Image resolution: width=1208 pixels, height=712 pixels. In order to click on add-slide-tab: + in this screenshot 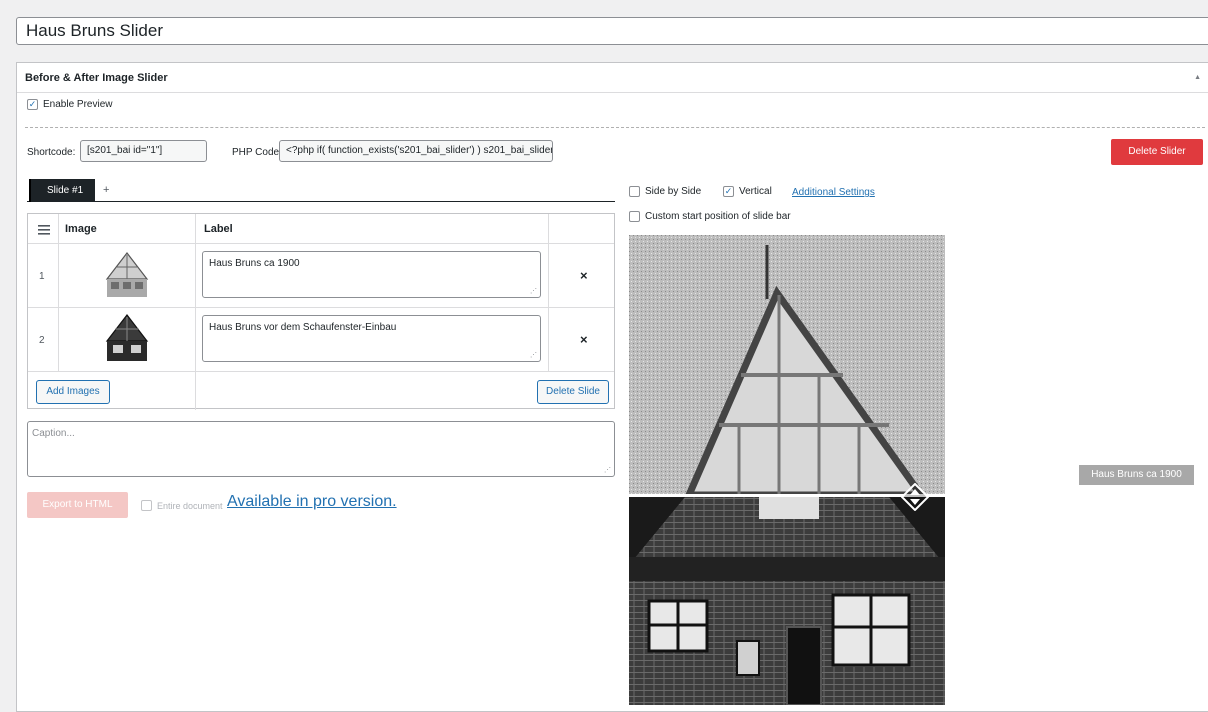, I will do `click(106, 190)`.